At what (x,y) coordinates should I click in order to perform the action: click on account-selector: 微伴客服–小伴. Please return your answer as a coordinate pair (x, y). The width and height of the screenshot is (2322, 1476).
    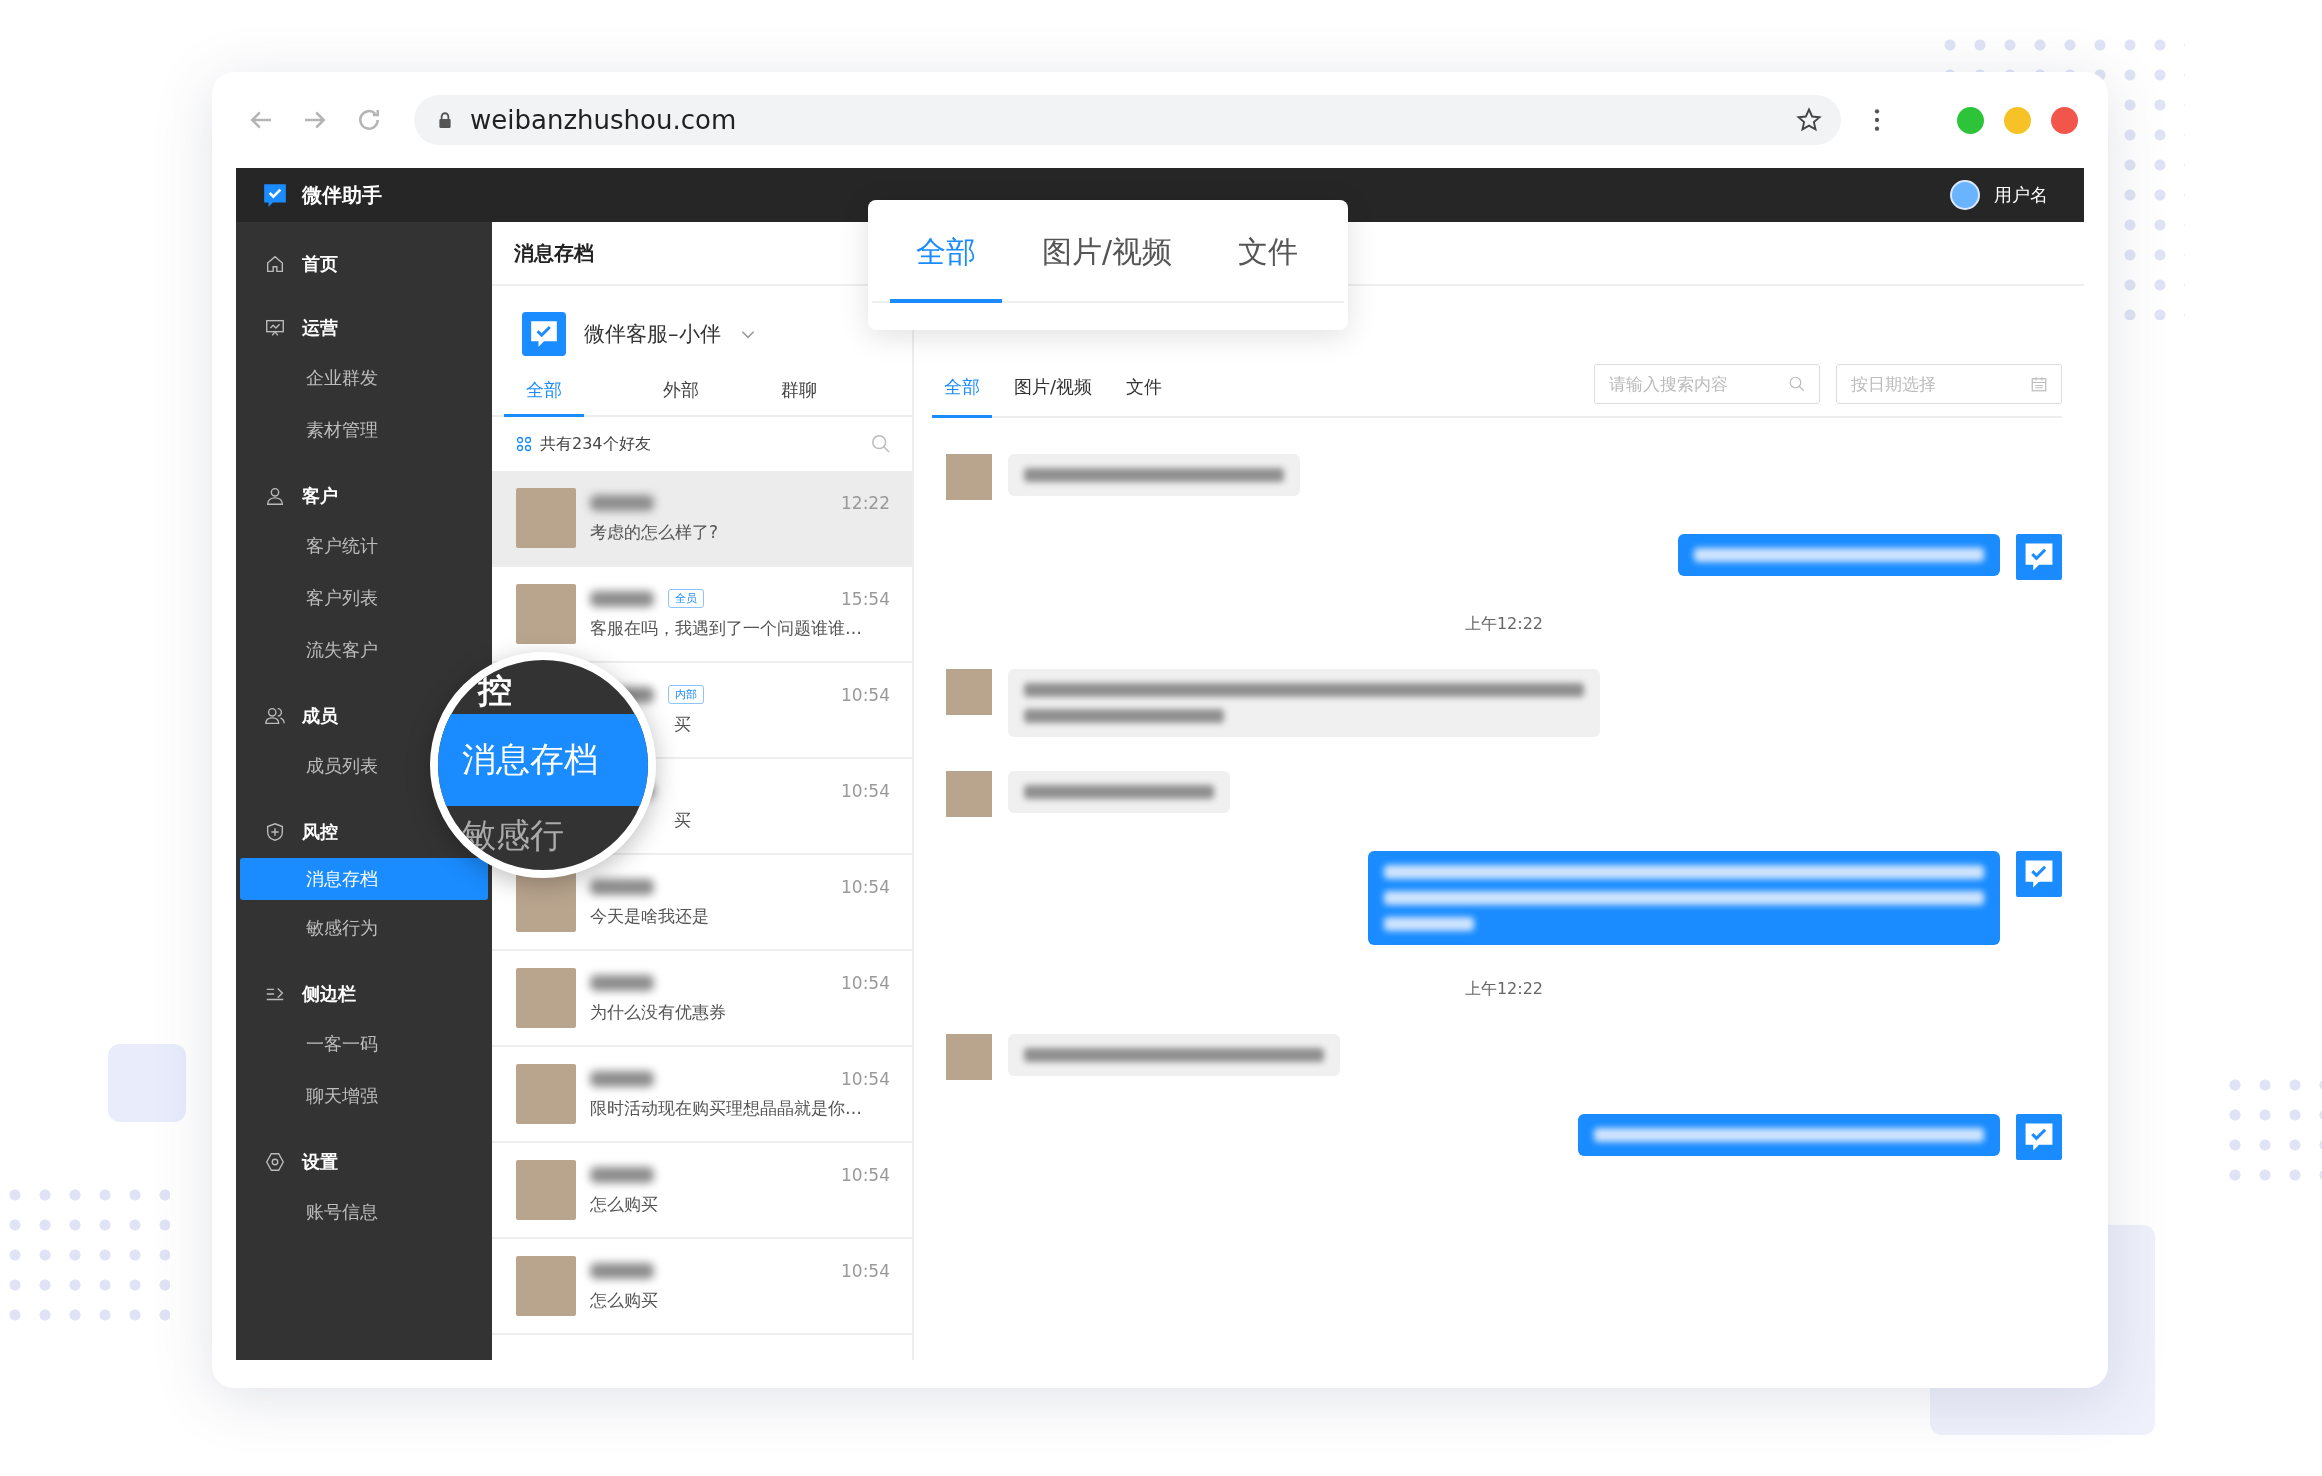
    Looking at the image, I should click on (639, 334).